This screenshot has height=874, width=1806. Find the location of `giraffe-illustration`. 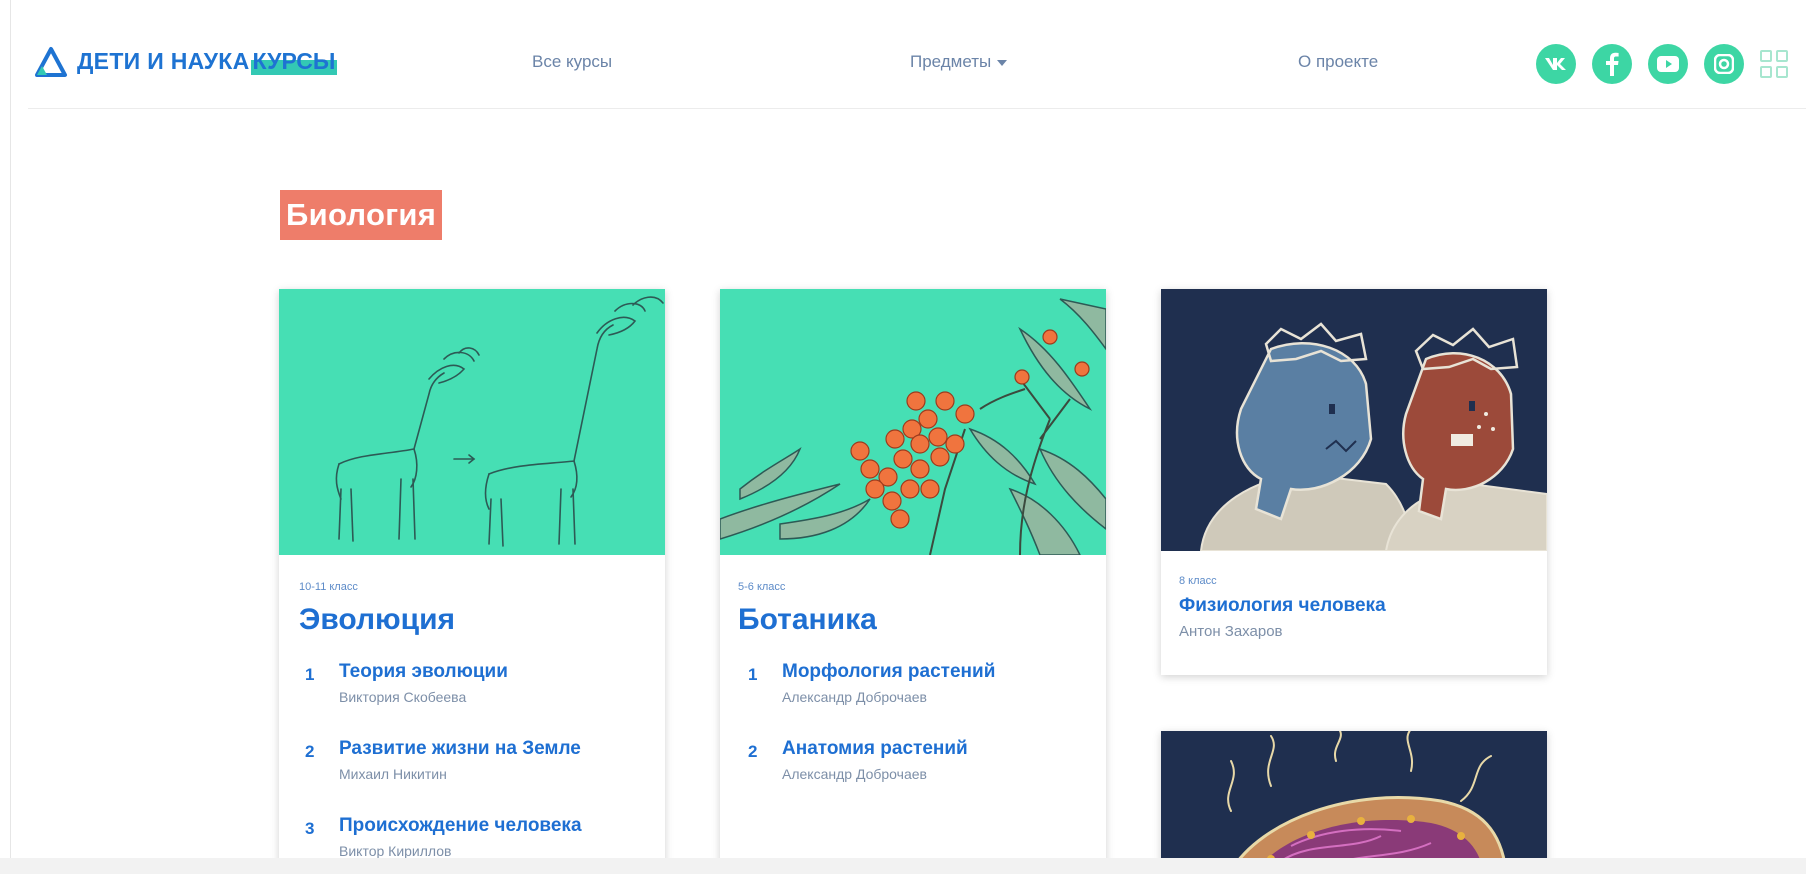

giraffe-illustration is located at coordinates (472, 422).